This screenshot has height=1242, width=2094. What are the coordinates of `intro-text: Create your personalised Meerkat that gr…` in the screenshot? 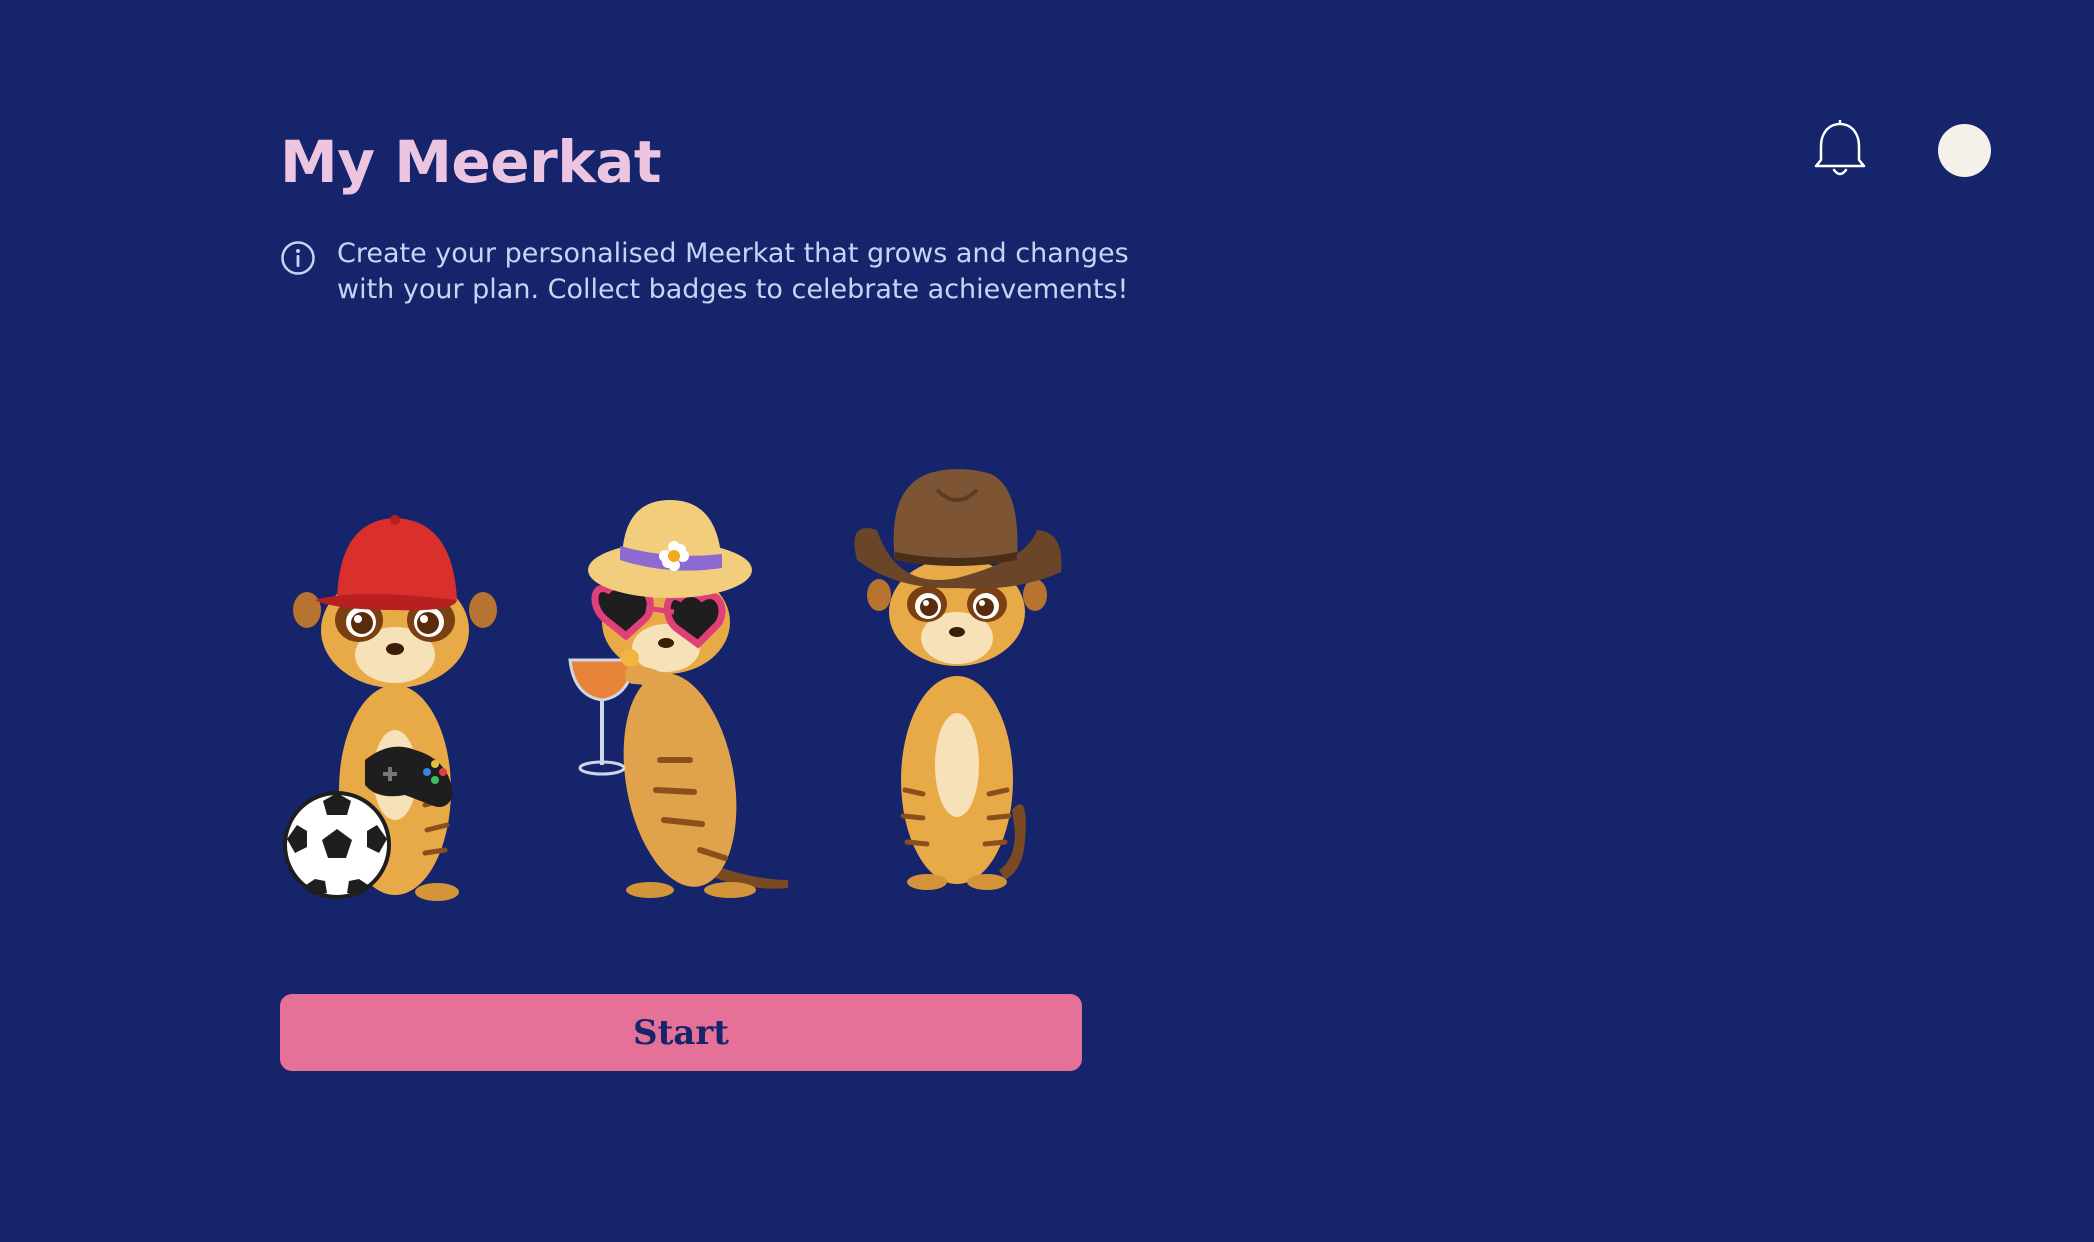 It's located at (733, 271).